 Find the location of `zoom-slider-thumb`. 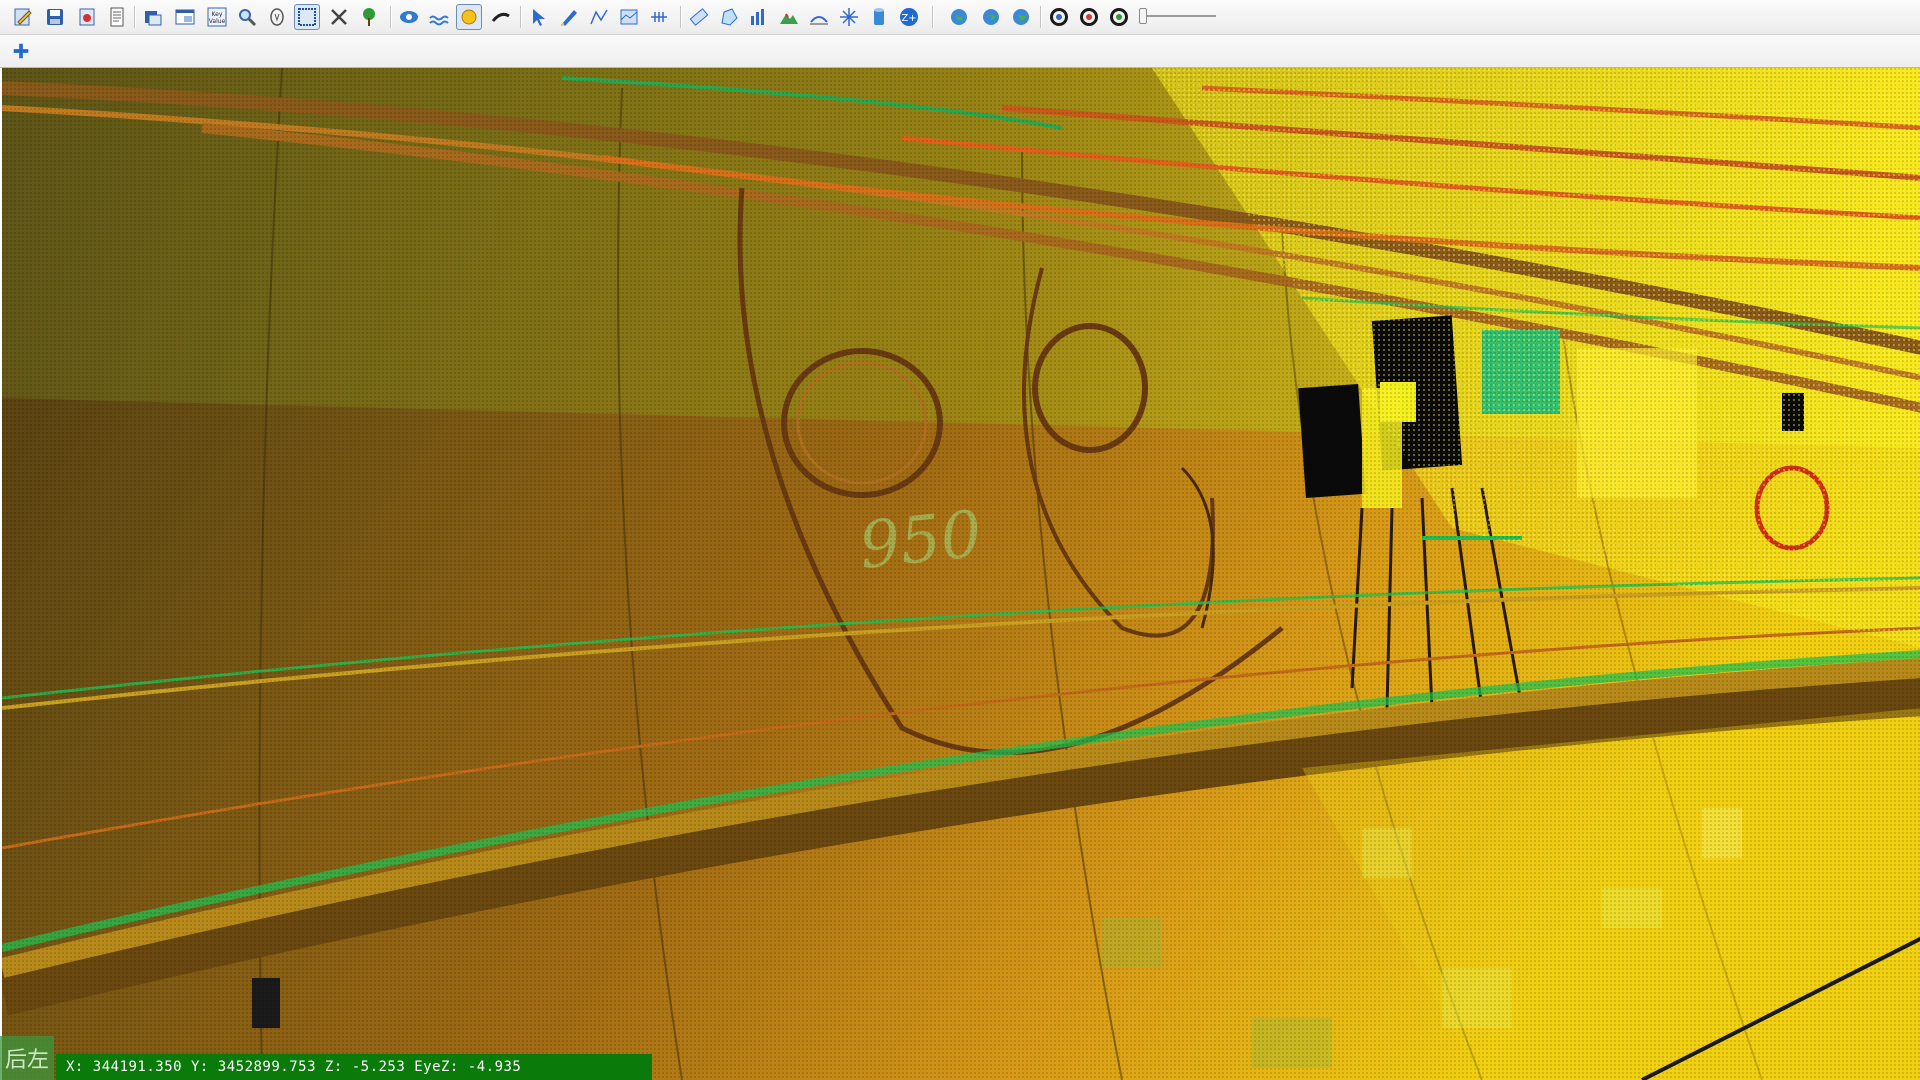

zoom-slider-thumb is located at coordinates (1143, 16).